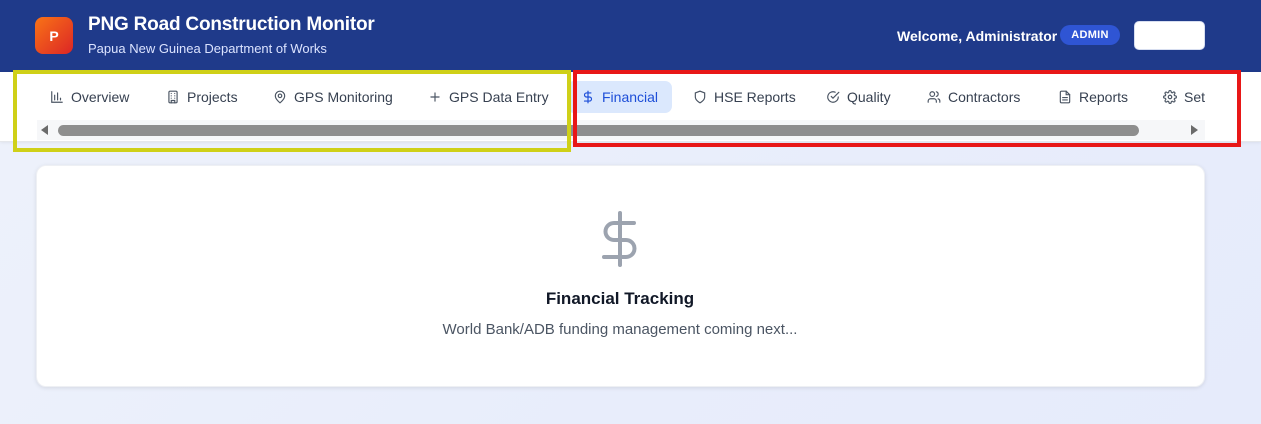 The width and height of the screenshot is (1261, 424). I want to click on card-title: Financial Tracking, so click(620, 298).